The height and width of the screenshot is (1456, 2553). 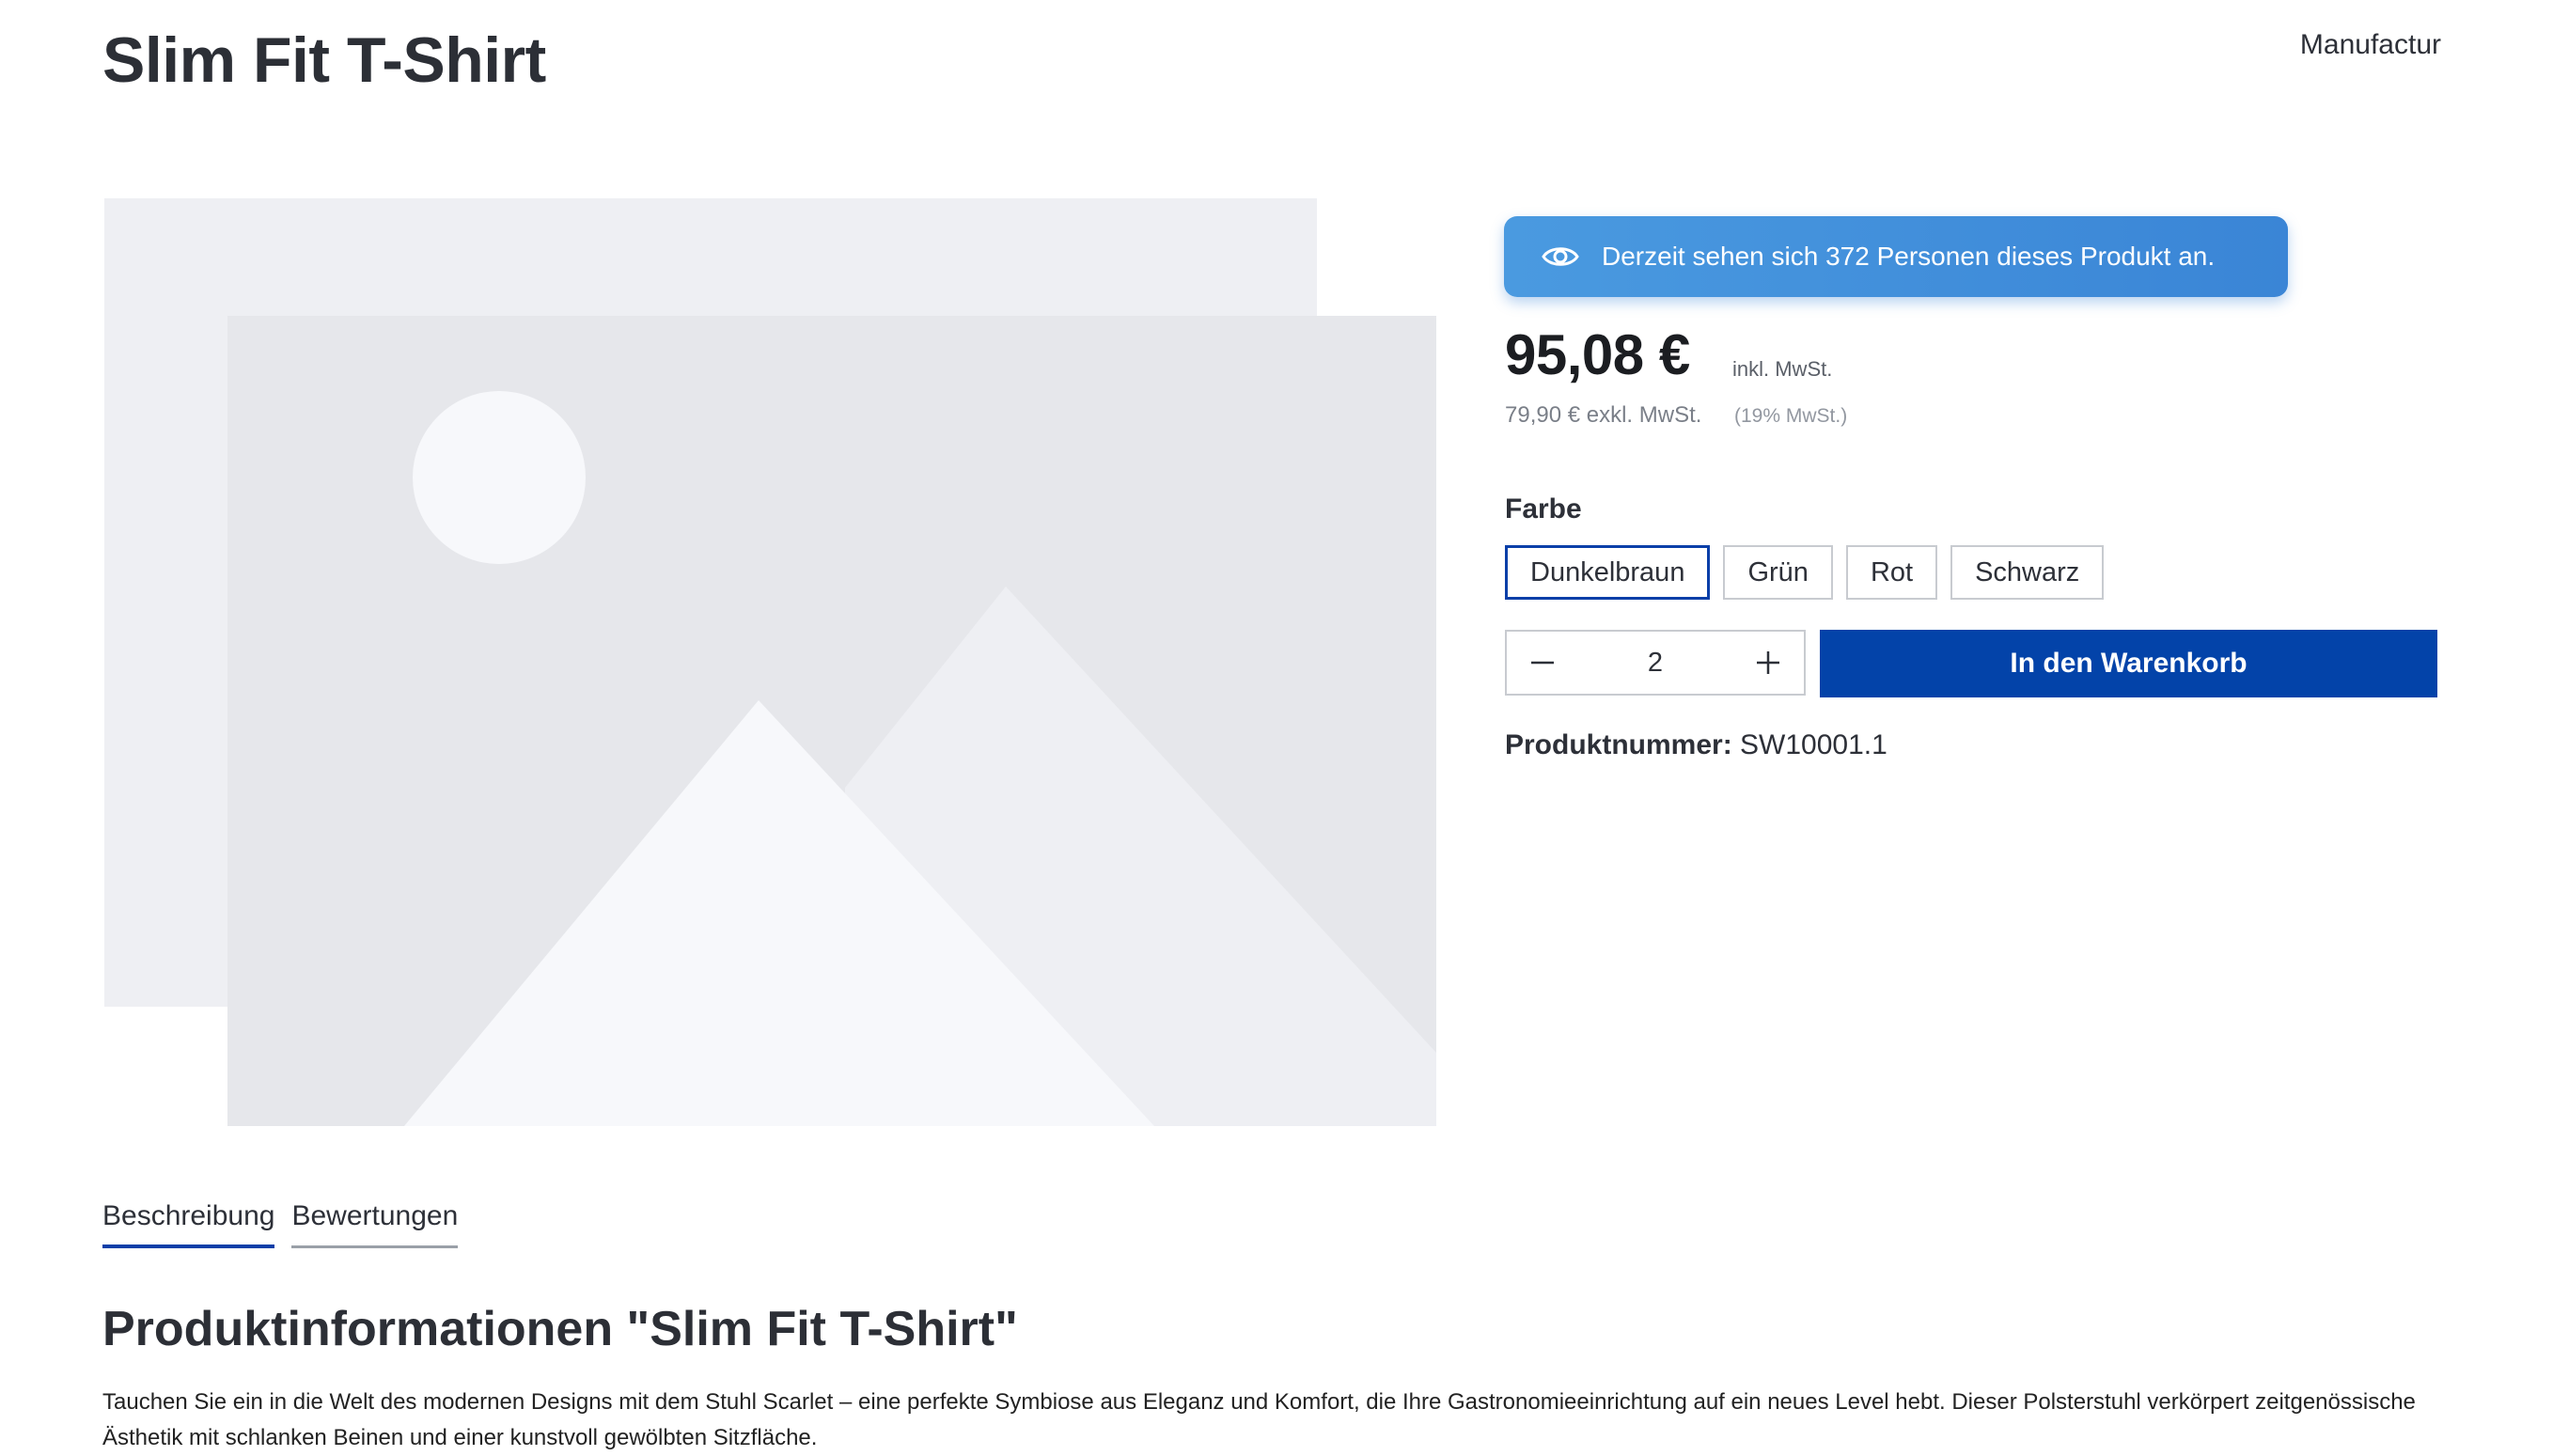 What do you see at coordinates (2370, 45) in the screenshot?
I see `manufacturer-link: Manufactur` at bounding box center [2370, 45].